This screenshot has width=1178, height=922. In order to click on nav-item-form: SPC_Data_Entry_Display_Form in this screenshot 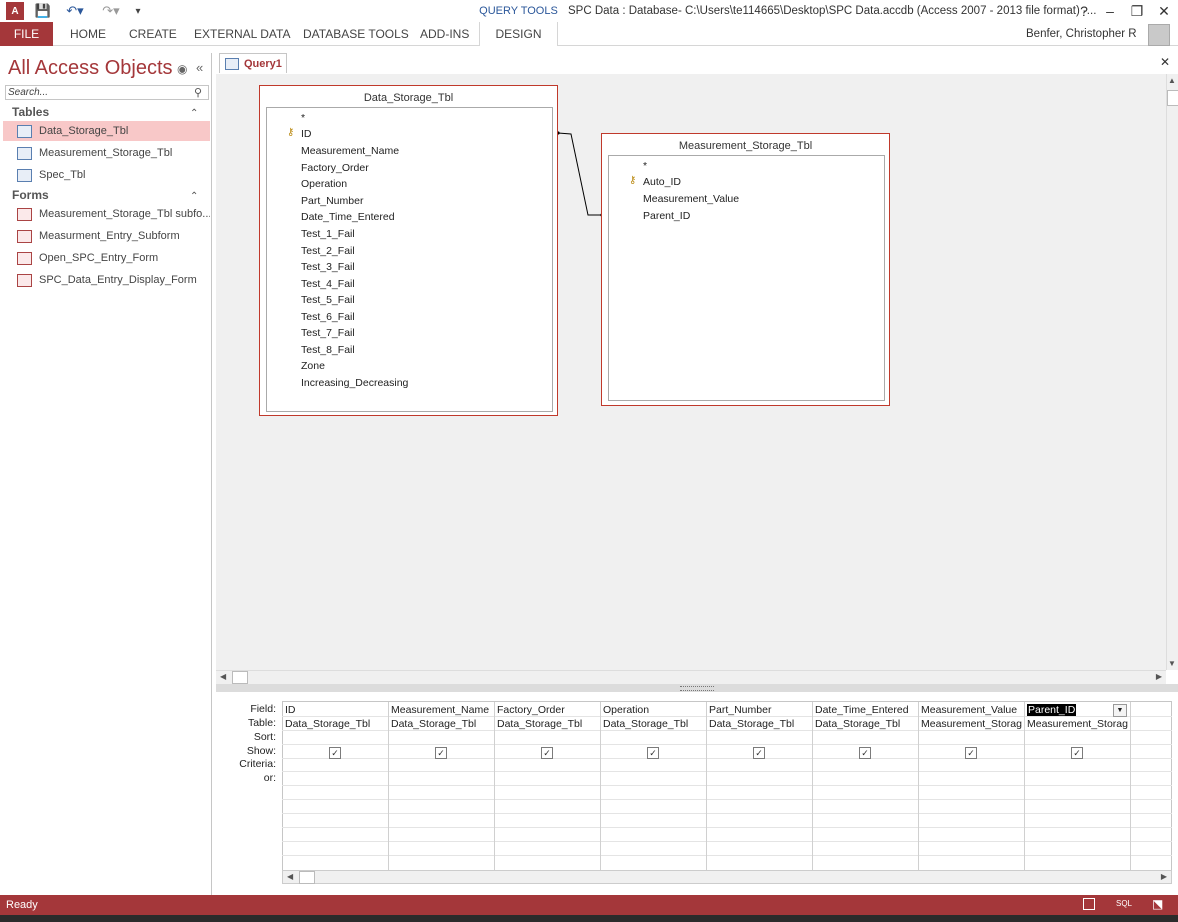, I will do `click(106, 280)`.